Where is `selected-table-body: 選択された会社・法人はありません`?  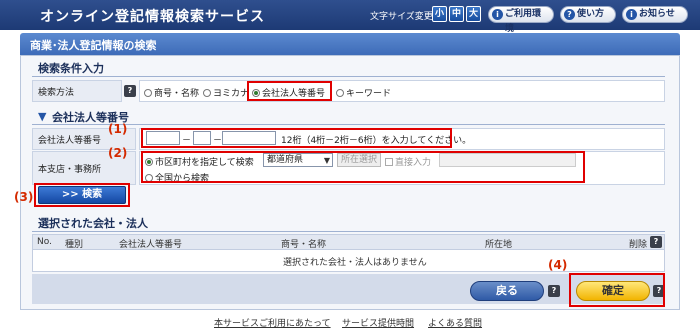 selected-table-body: 選択された会社・法人はありません is located at coordinates (348, 261).